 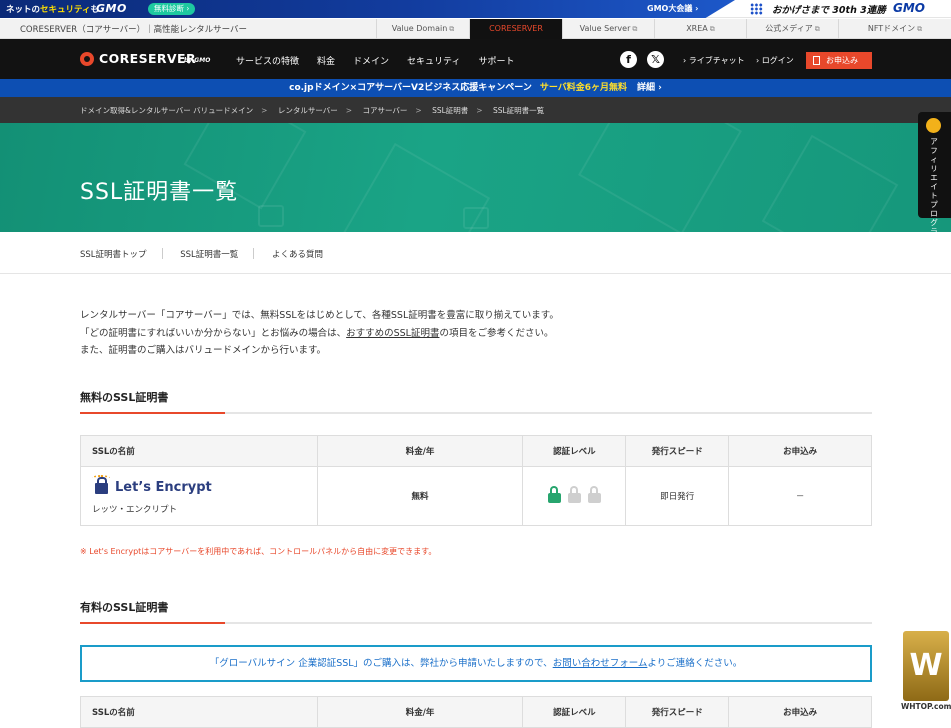 I want to click on breadcrumb-ssl: SSL証明書, so click(x=450, y=110).